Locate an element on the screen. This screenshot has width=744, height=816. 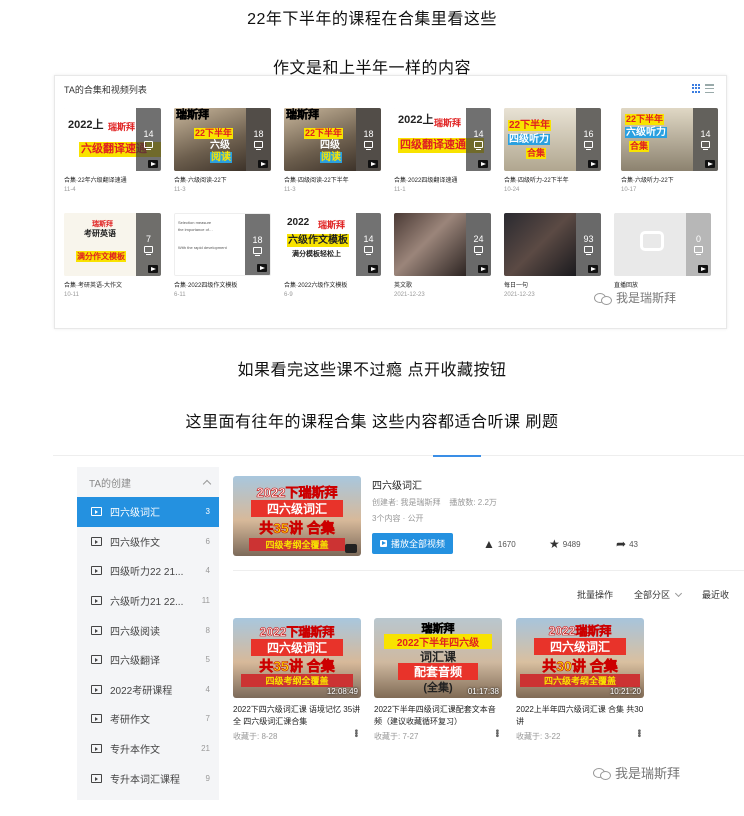
collection-card: 瑞斯拜 考研英语 满分作文模板 7 合集·考研英语-大作文 10-11 is located at coordinates (112, 255).